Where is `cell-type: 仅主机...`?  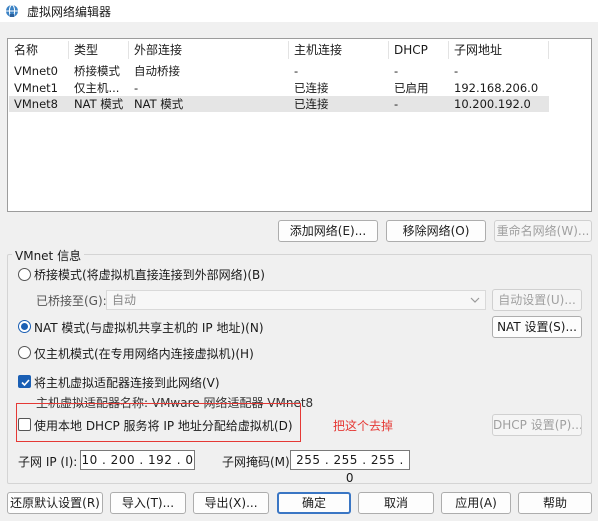 cell-type: 仅主机... is located at coordinates (97, 88).